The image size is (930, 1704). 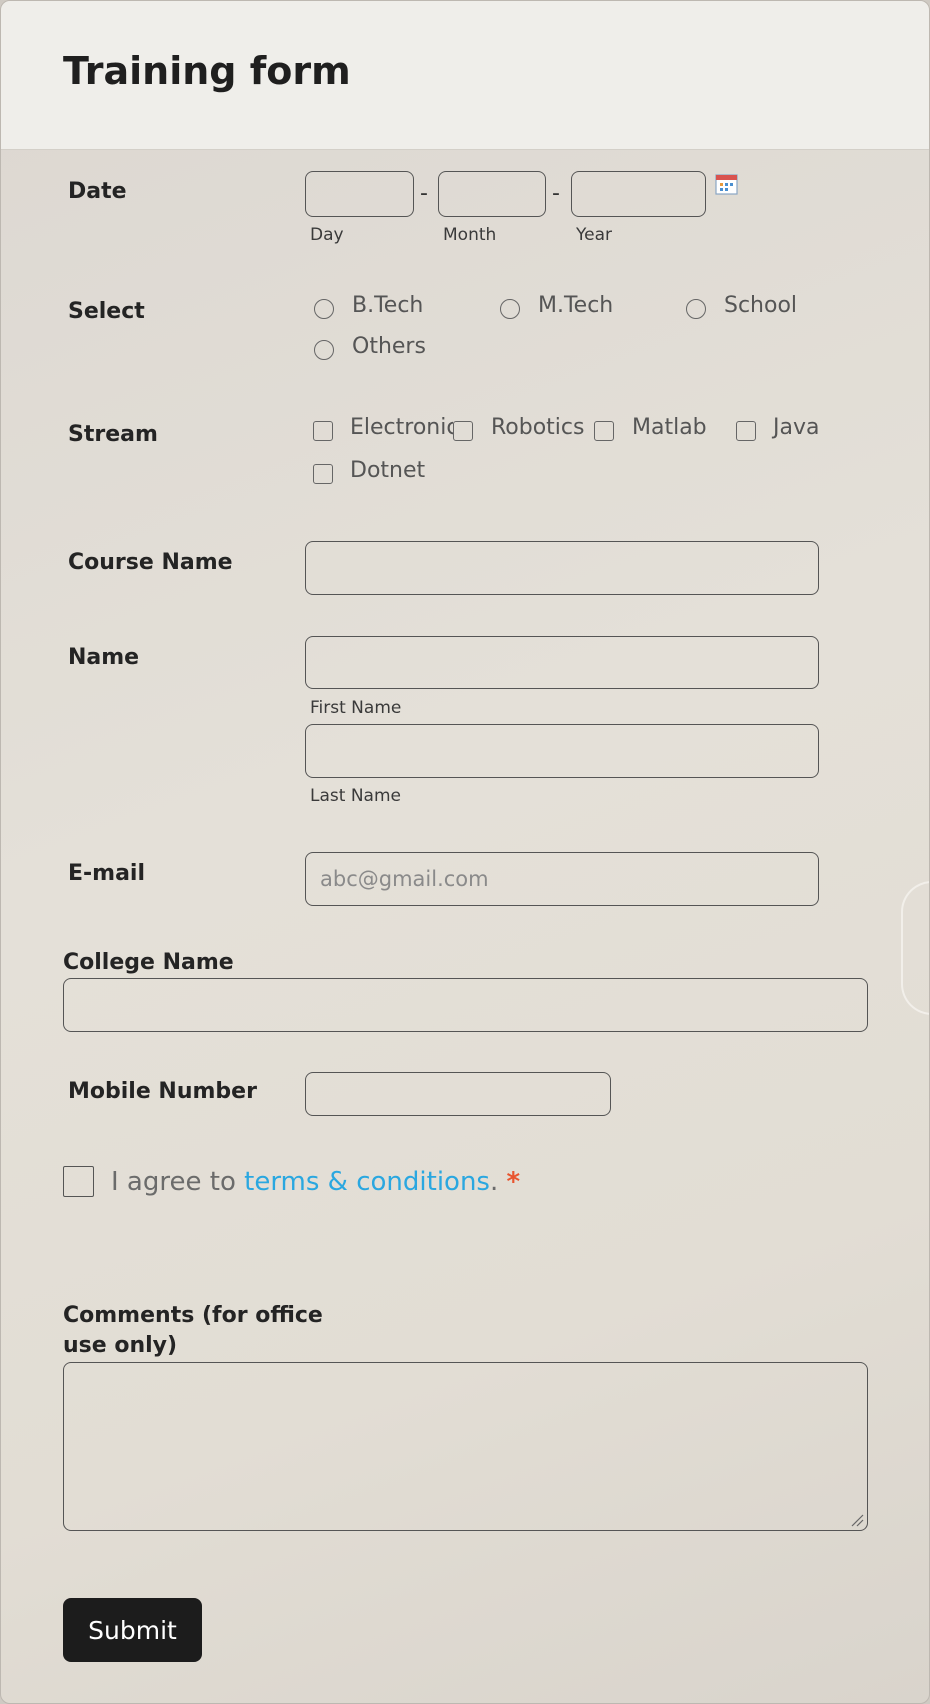 What do you see at coordinates (761, 305) in the screenshot?
I see `radio-label-school: School` at bounding box center [761, 305].